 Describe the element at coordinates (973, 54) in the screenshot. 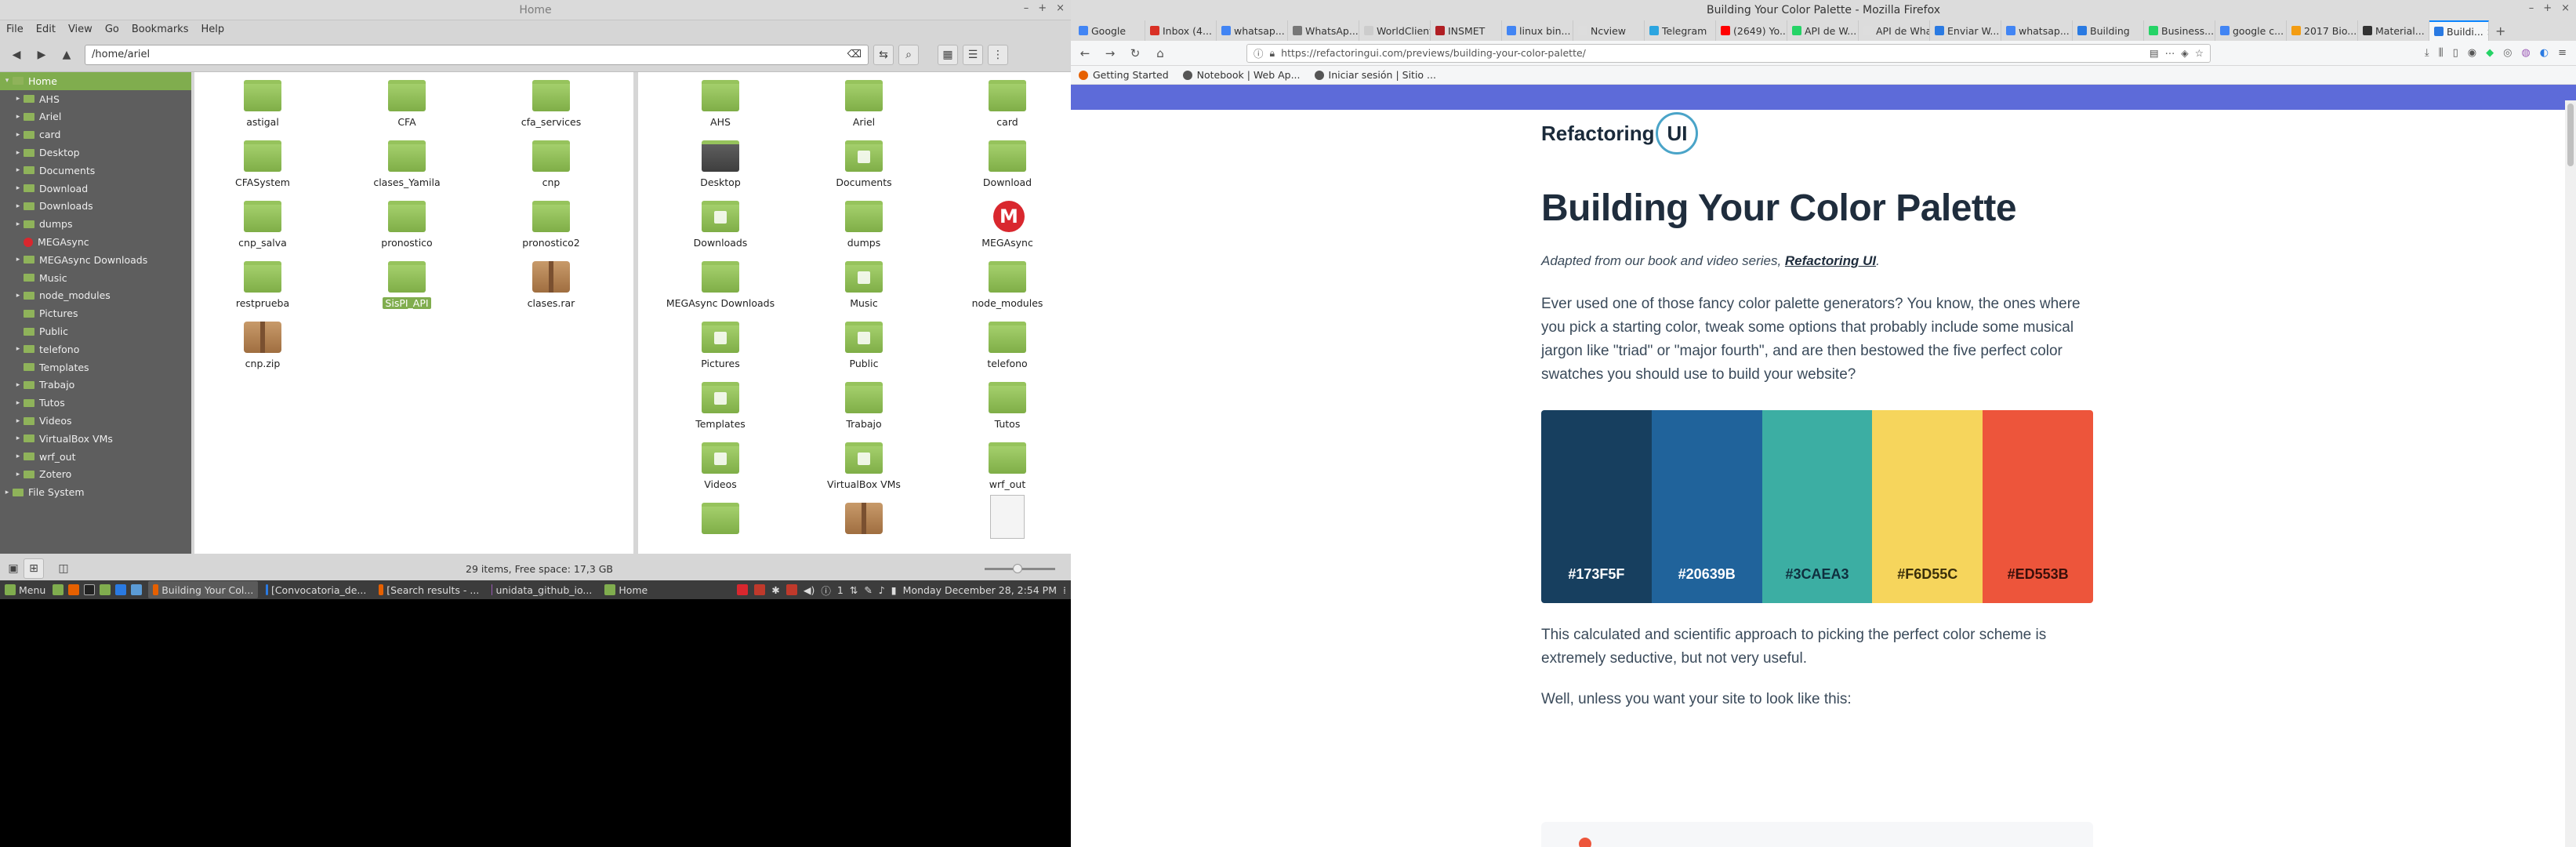

I see `list-view-icon: ☰` at that location.